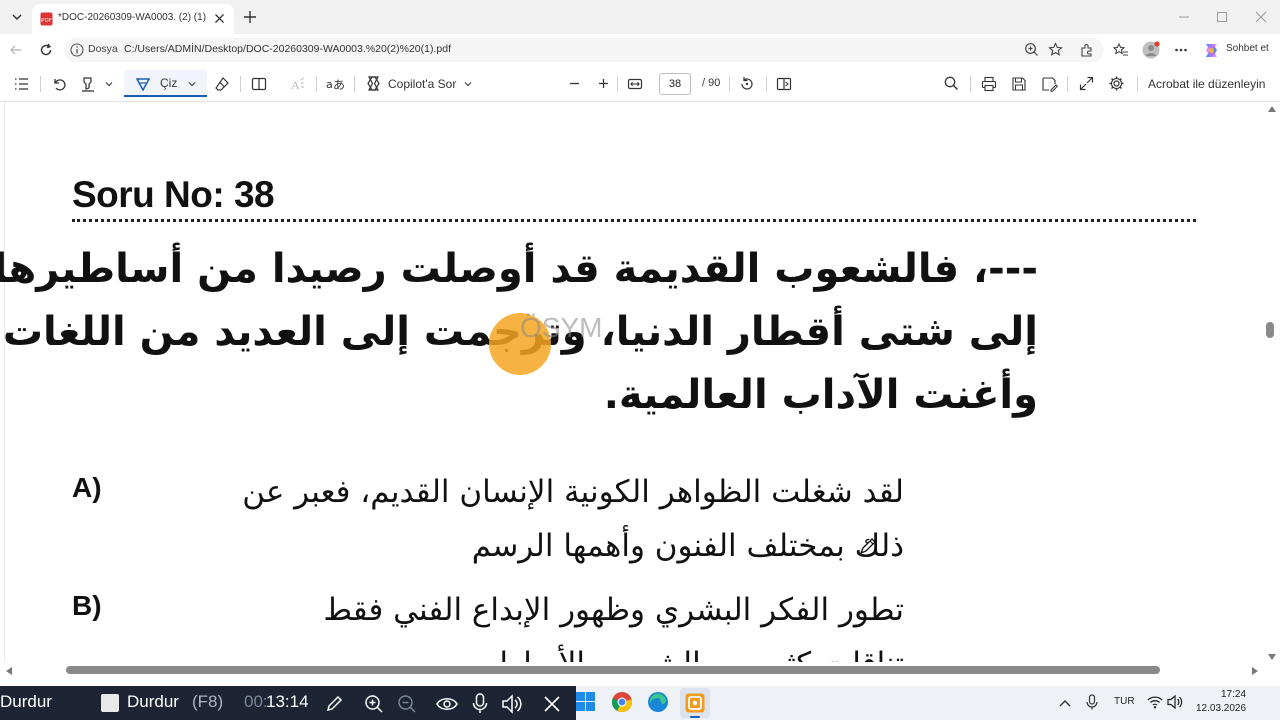  Describe the element at coordinates (222, 84) in the screenshot. I see `eraser-icon` at that location.